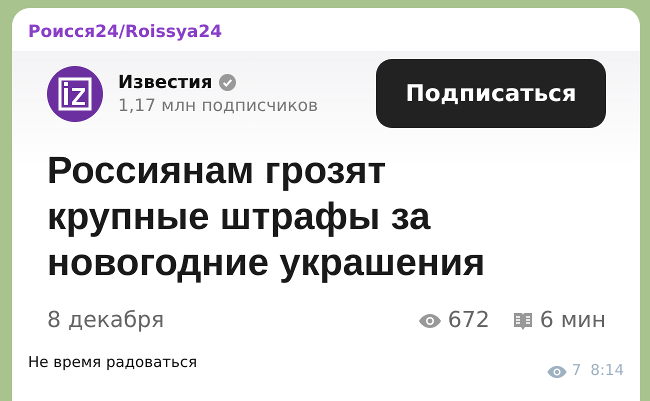  Describe the element at coordinates (113, 362) in the screenshot. I see `message-text: Не время радоваться` at that location.